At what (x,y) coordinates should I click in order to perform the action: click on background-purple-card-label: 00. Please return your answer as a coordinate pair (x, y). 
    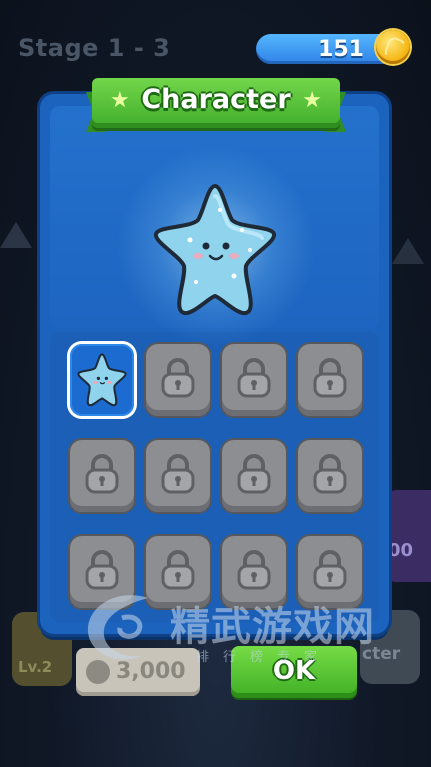
    Looking at the image, I should click on (401, 550).